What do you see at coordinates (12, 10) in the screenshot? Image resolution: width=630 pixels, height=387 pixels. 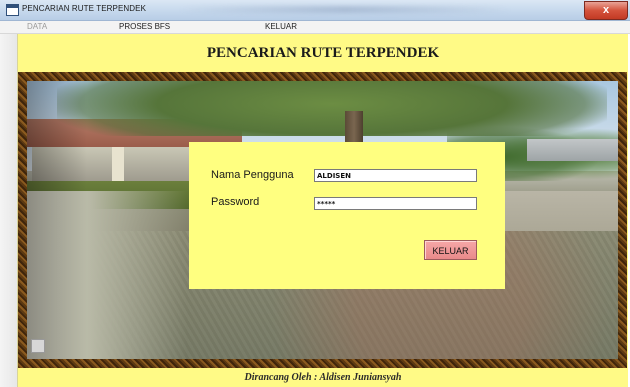 I see `app-icon` at bounding box center [12, 10].